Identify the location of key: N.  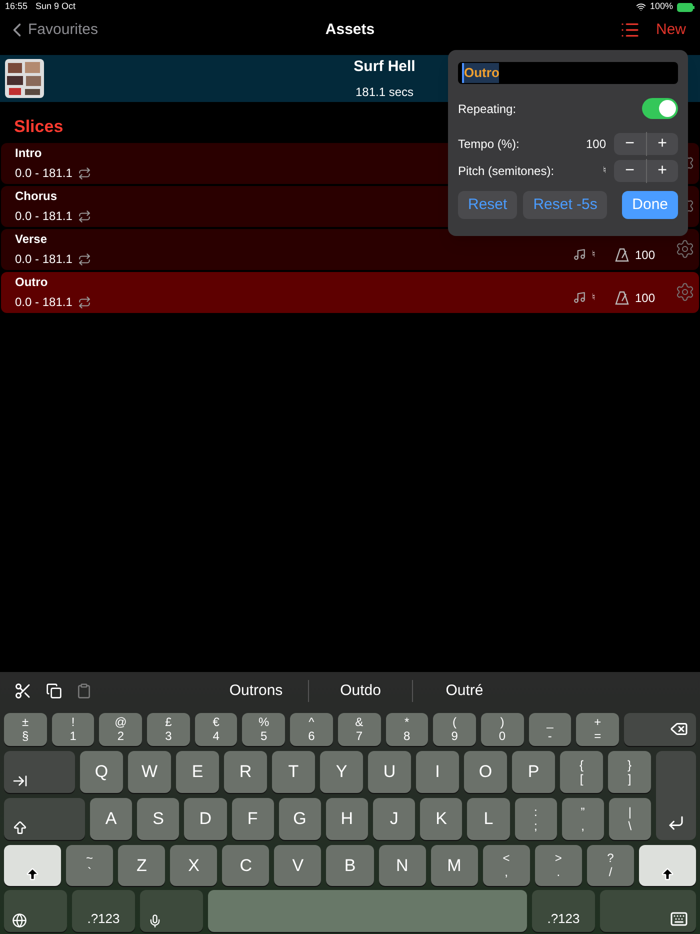
(402, 865).